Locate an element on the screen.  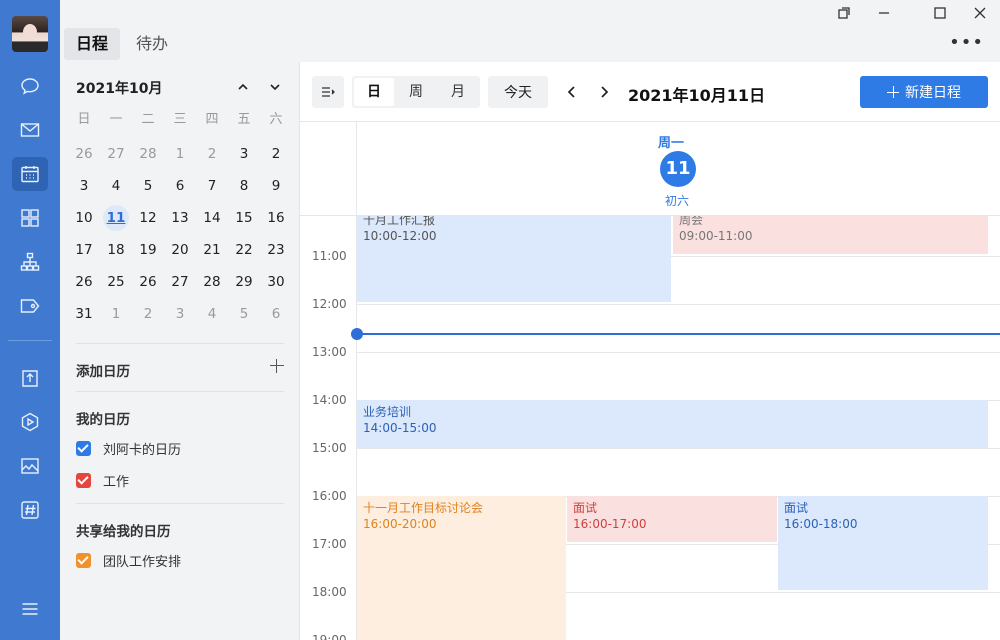
today-marker: 11 is located at coordinates (116, 218).